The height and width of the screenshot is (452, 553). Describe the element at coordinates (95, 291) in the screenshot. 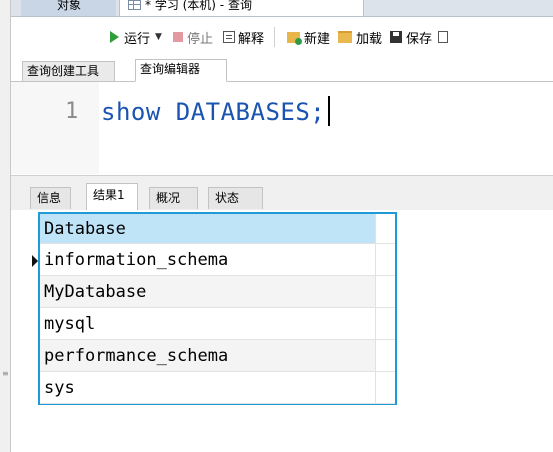

I see `cell-value: MyDatabase` at that location.